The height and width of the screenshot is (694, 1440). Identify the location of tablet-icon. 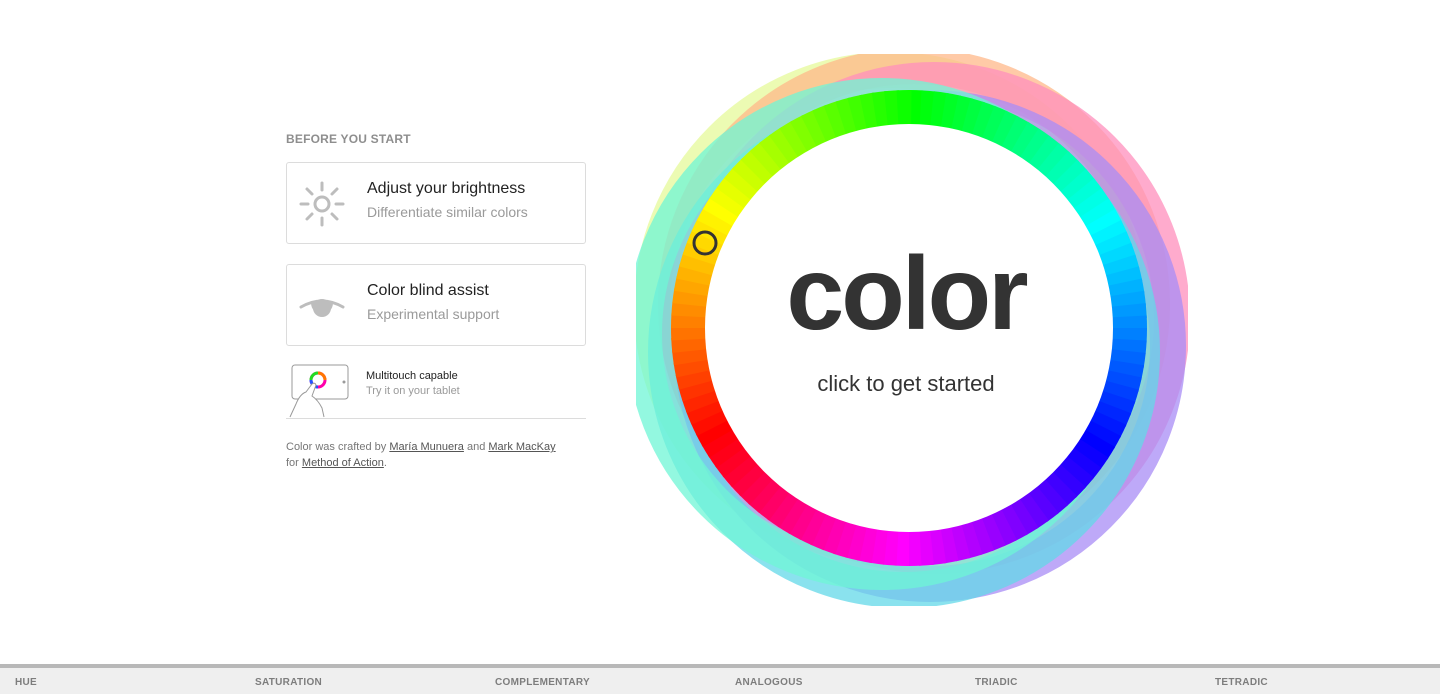
(319, 391).